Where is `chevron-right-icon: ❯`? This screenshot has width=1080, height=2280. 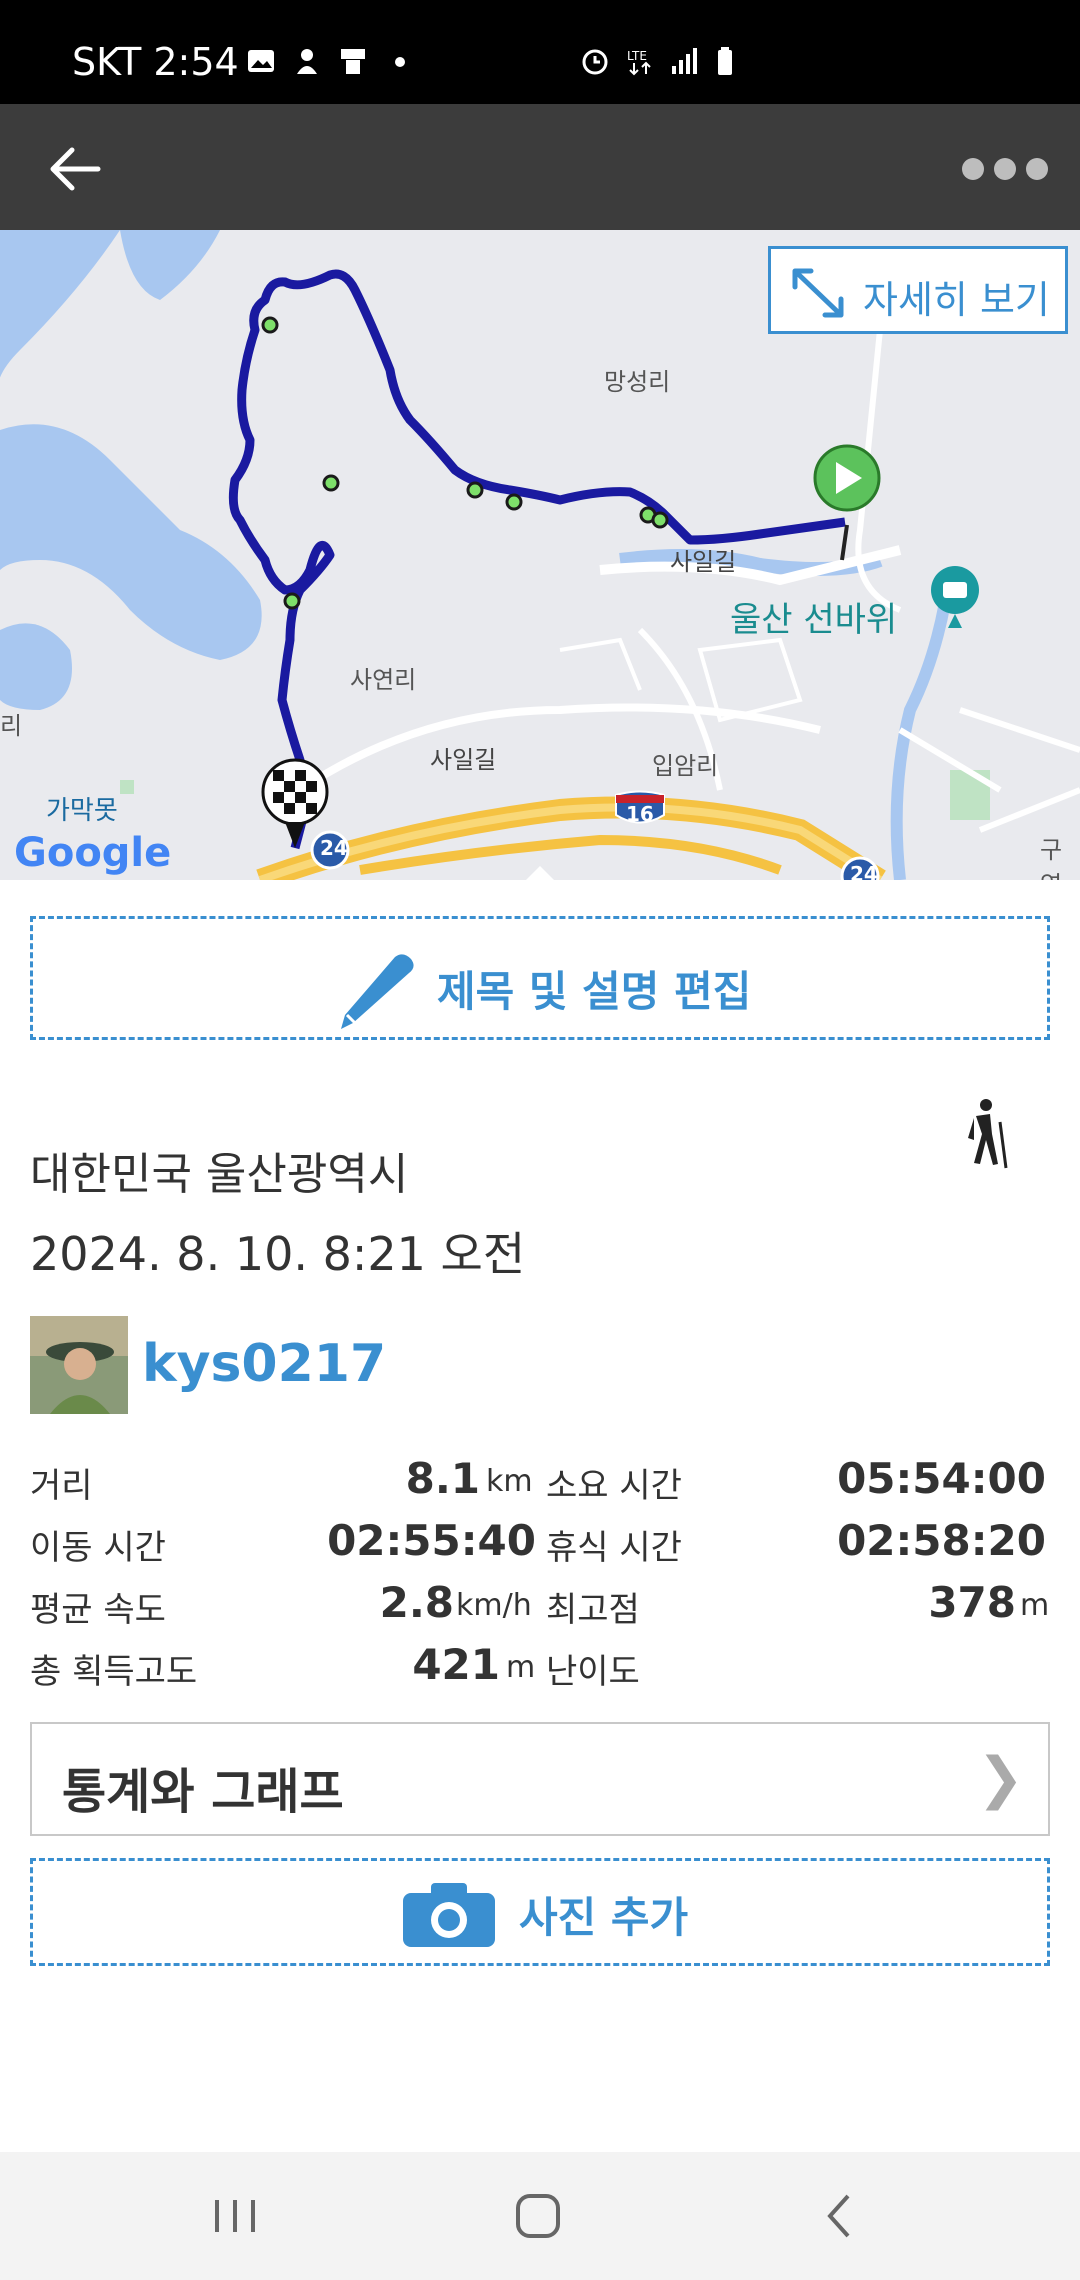
chevron-right-icon: ❯ is located at coordinates (1000, 1778).